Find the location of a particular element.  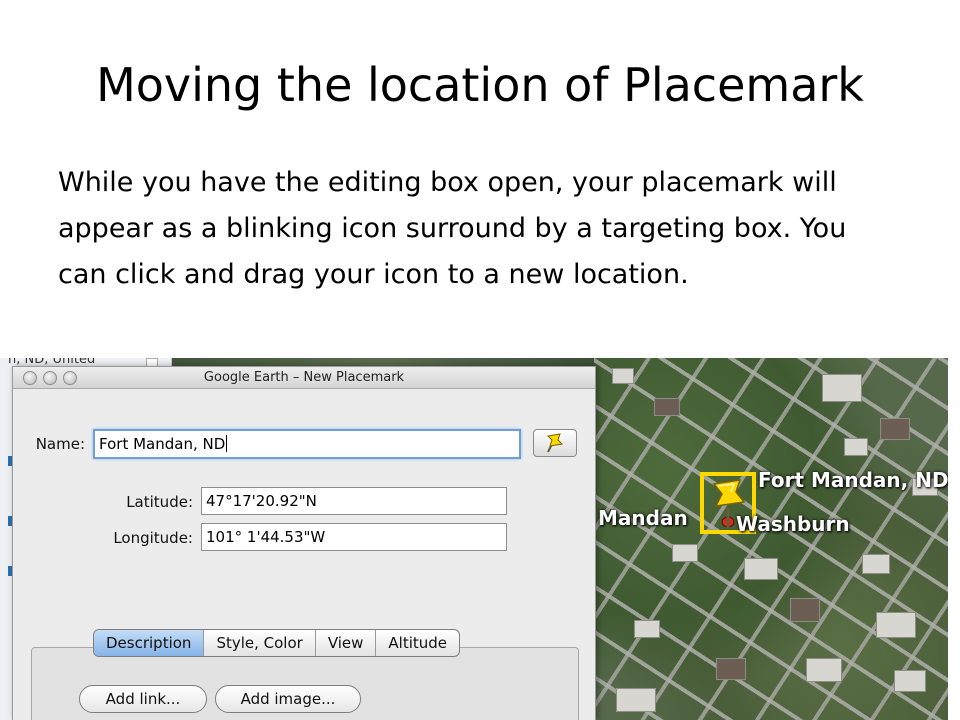

dialog-titlebar: Google Earth – New Placemark is located at coordinates (304, 378).